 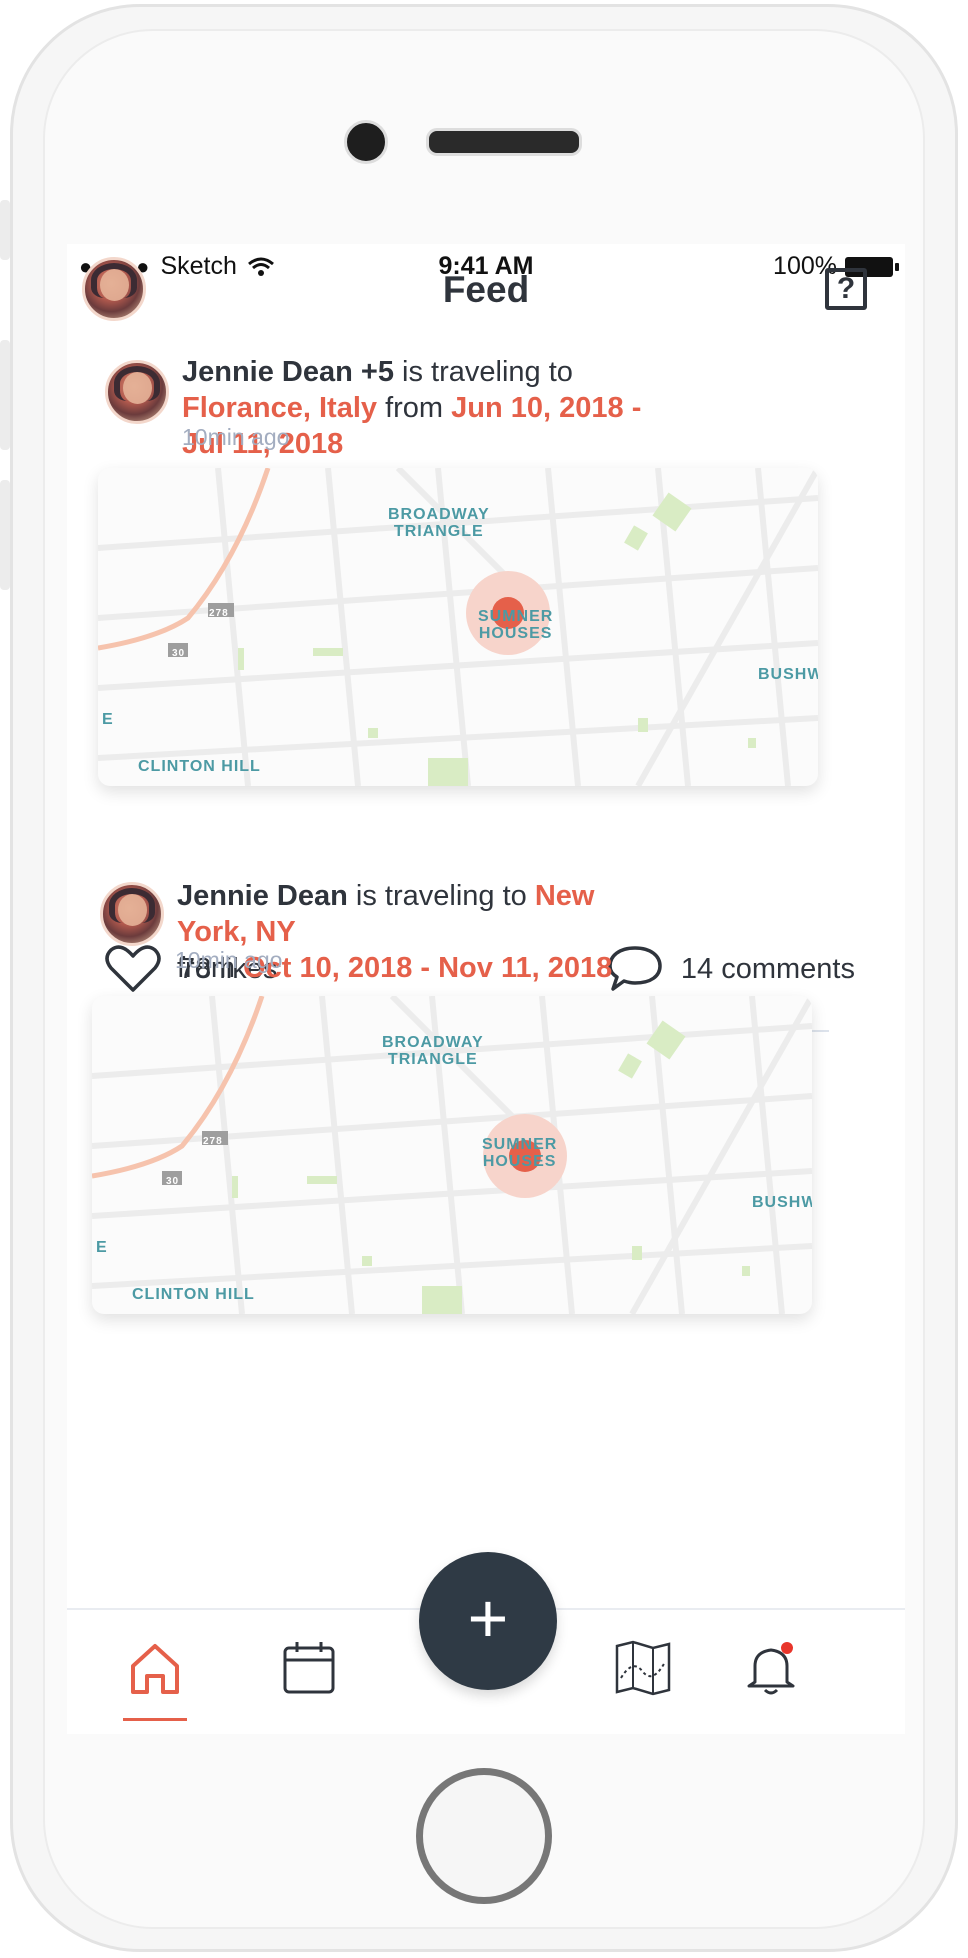 I want to click on volume-down-button, so click(x=5, y=535).